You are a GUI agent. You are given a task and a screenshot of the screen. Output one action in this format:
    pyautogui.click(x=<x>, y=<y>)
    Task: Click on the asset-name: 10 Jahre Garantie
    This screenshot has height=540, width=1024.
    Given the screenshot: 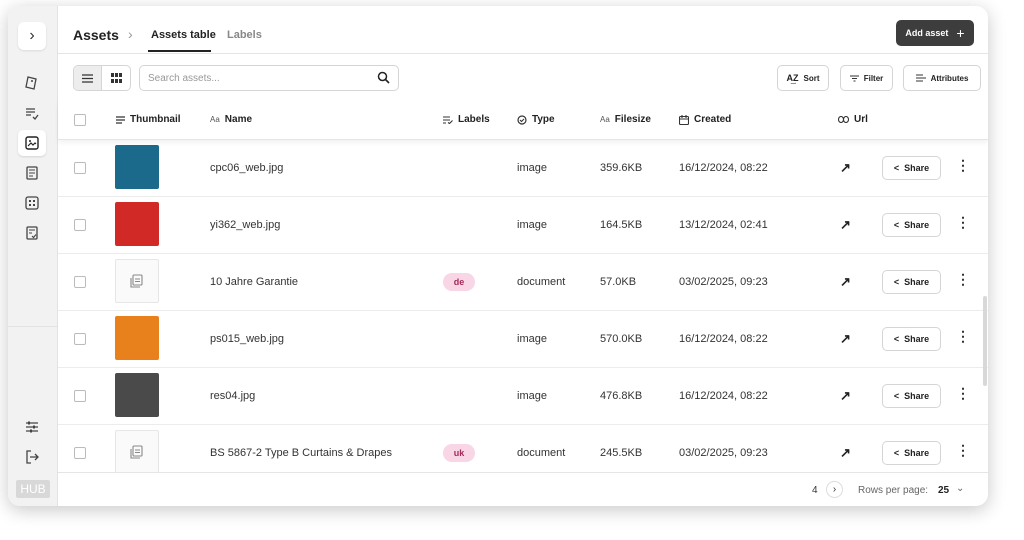 What is the action you would take?
    pyautogui.click(x=254, y=282)
    